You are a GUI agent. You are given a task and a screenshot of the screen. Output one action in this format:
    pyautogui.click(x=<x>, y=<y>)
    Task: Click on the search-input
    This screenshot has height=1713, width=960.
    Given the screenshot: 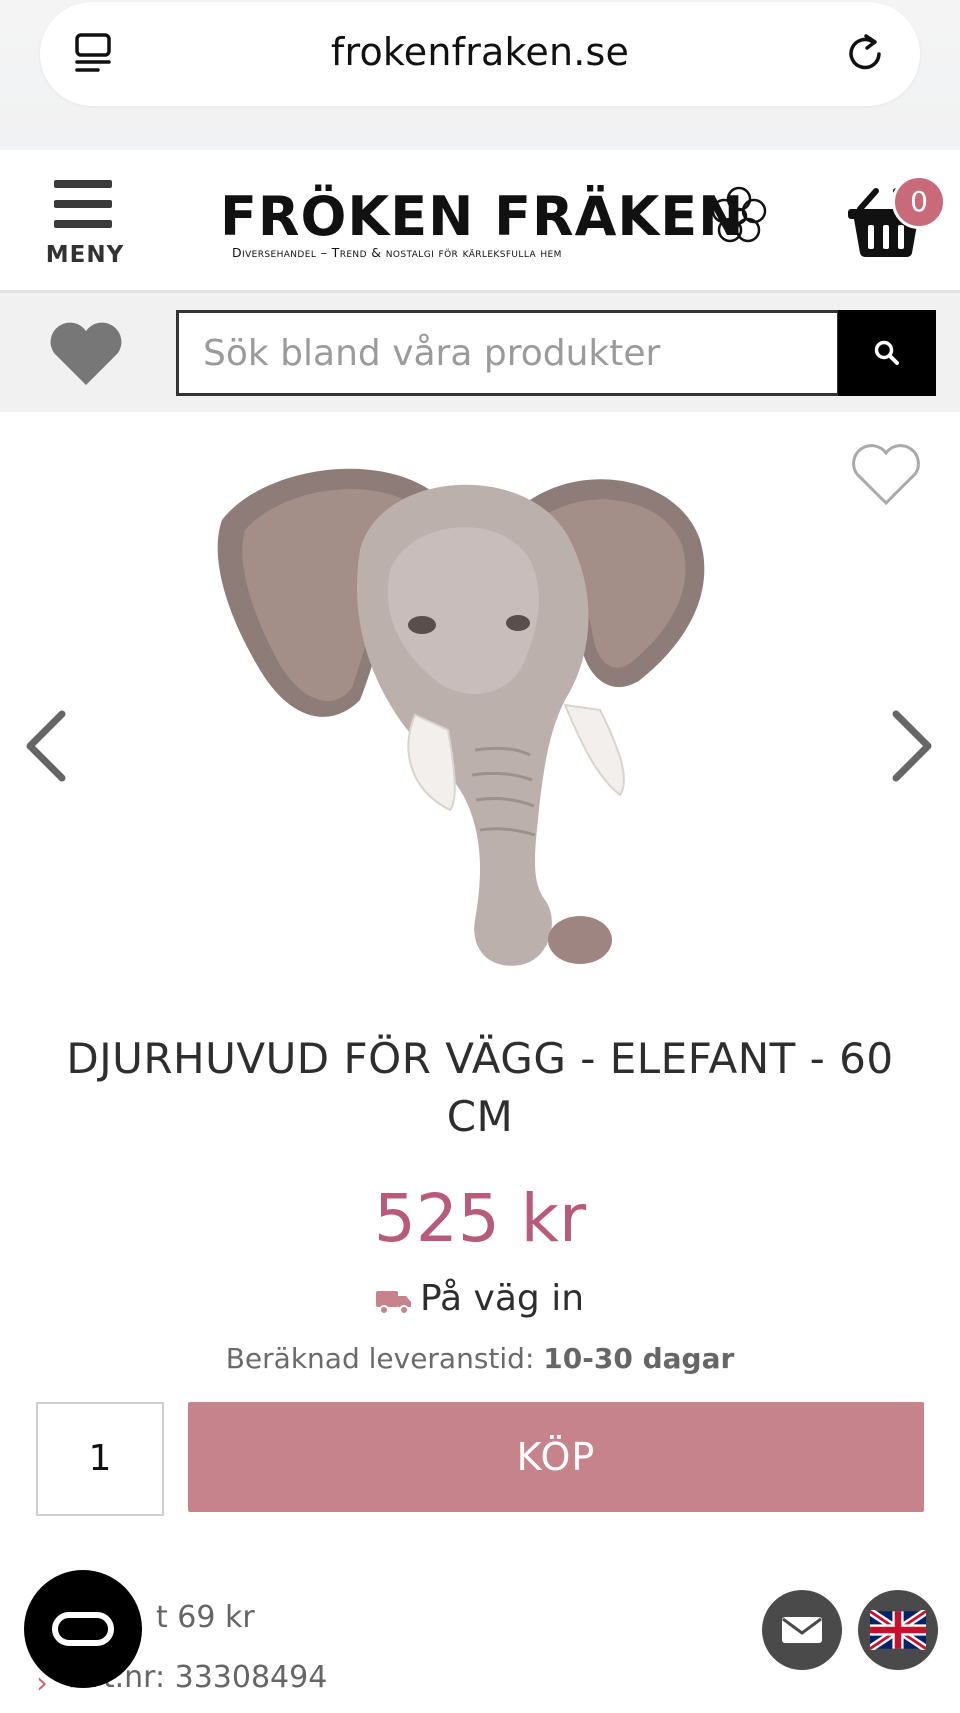 What is the action you would take?
    pyautogui.click(x=509, y=353)
    